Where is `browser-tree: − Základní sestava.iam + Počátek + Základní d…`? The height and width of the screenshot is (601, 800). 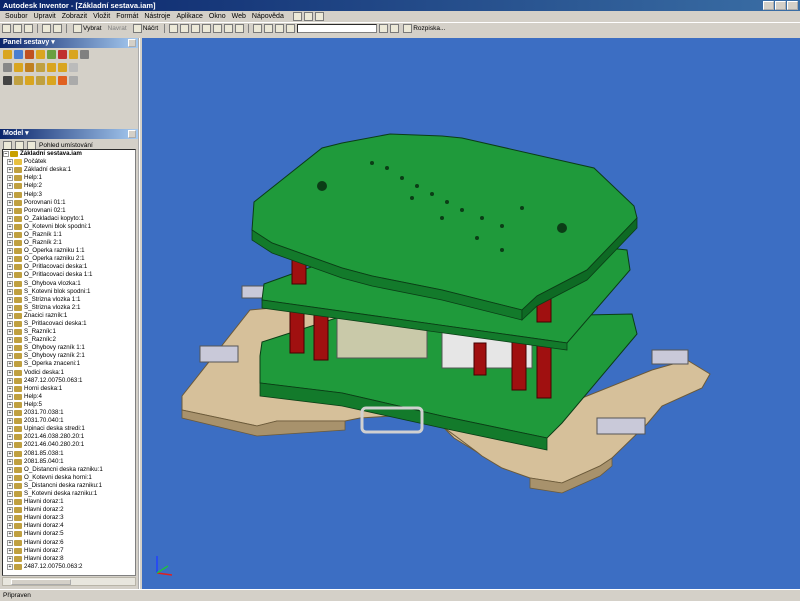
browser-tree: − Základní sestava.iam + Počátek + Základní d… is located at coordinates (69, 362).